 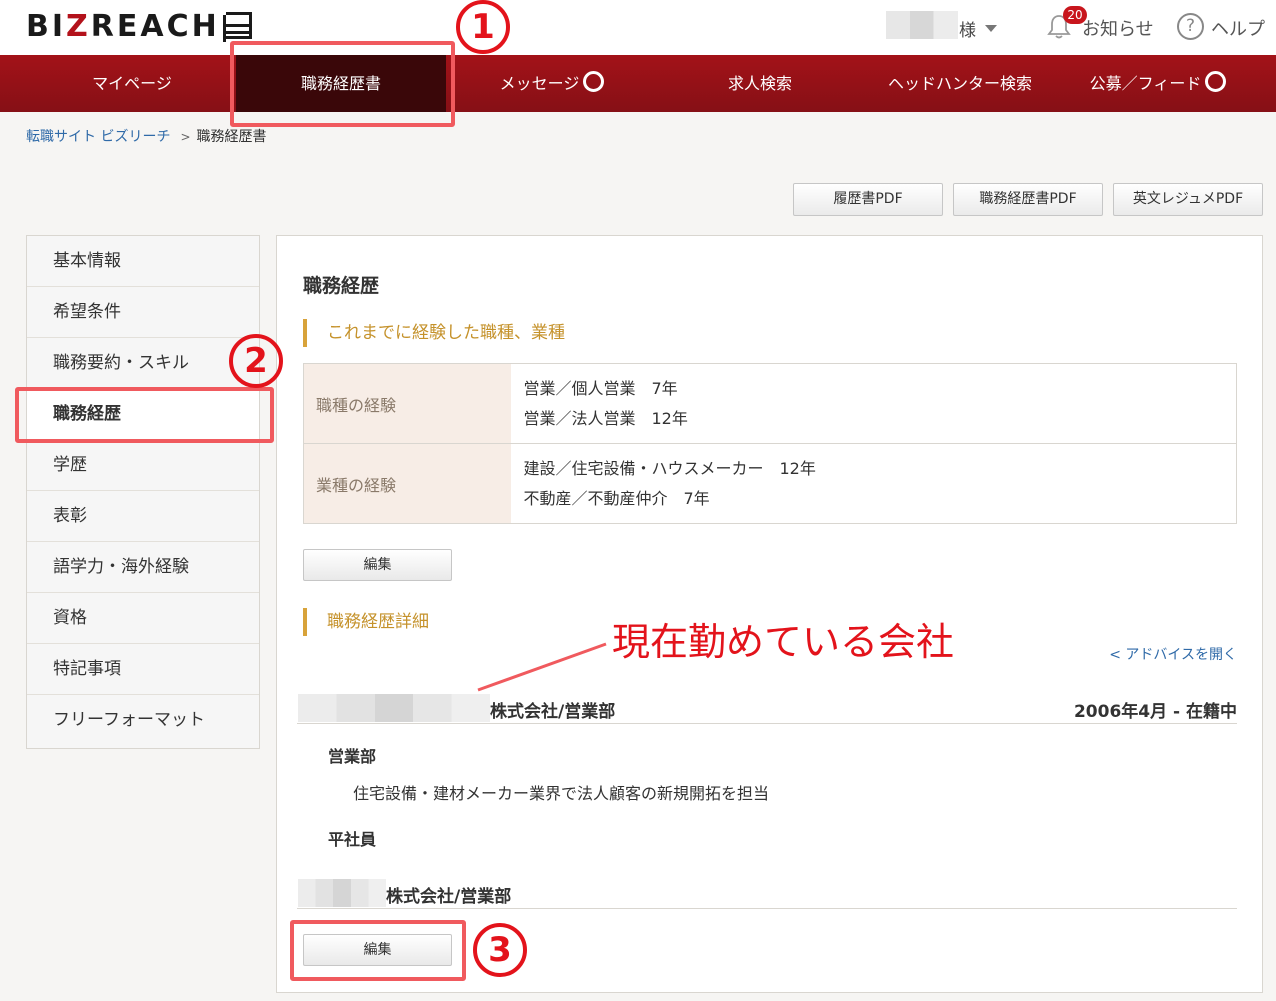 I want to click on help-link: ヘルプ, so click(x=1238, y=28).